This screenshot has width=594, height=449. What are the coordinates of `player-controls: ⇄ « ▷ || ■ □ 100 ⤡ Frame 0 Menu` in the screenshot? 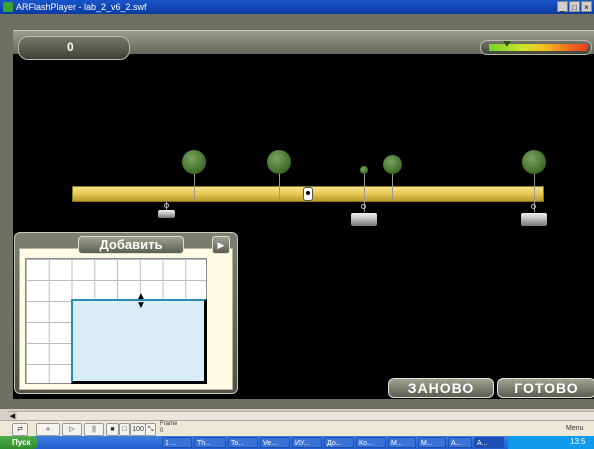 It's located at (297, 428).